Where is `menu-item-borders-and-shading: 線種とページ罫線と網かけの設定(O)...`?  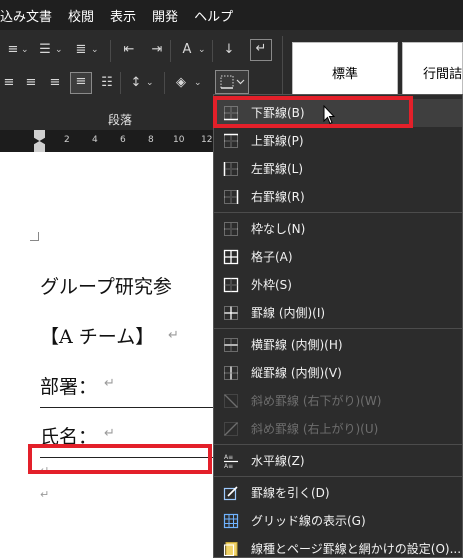 menu-item-borders-and-shading: 線種とページ罫線と網かけの設定(O)... is located at coordinates (338, 546).